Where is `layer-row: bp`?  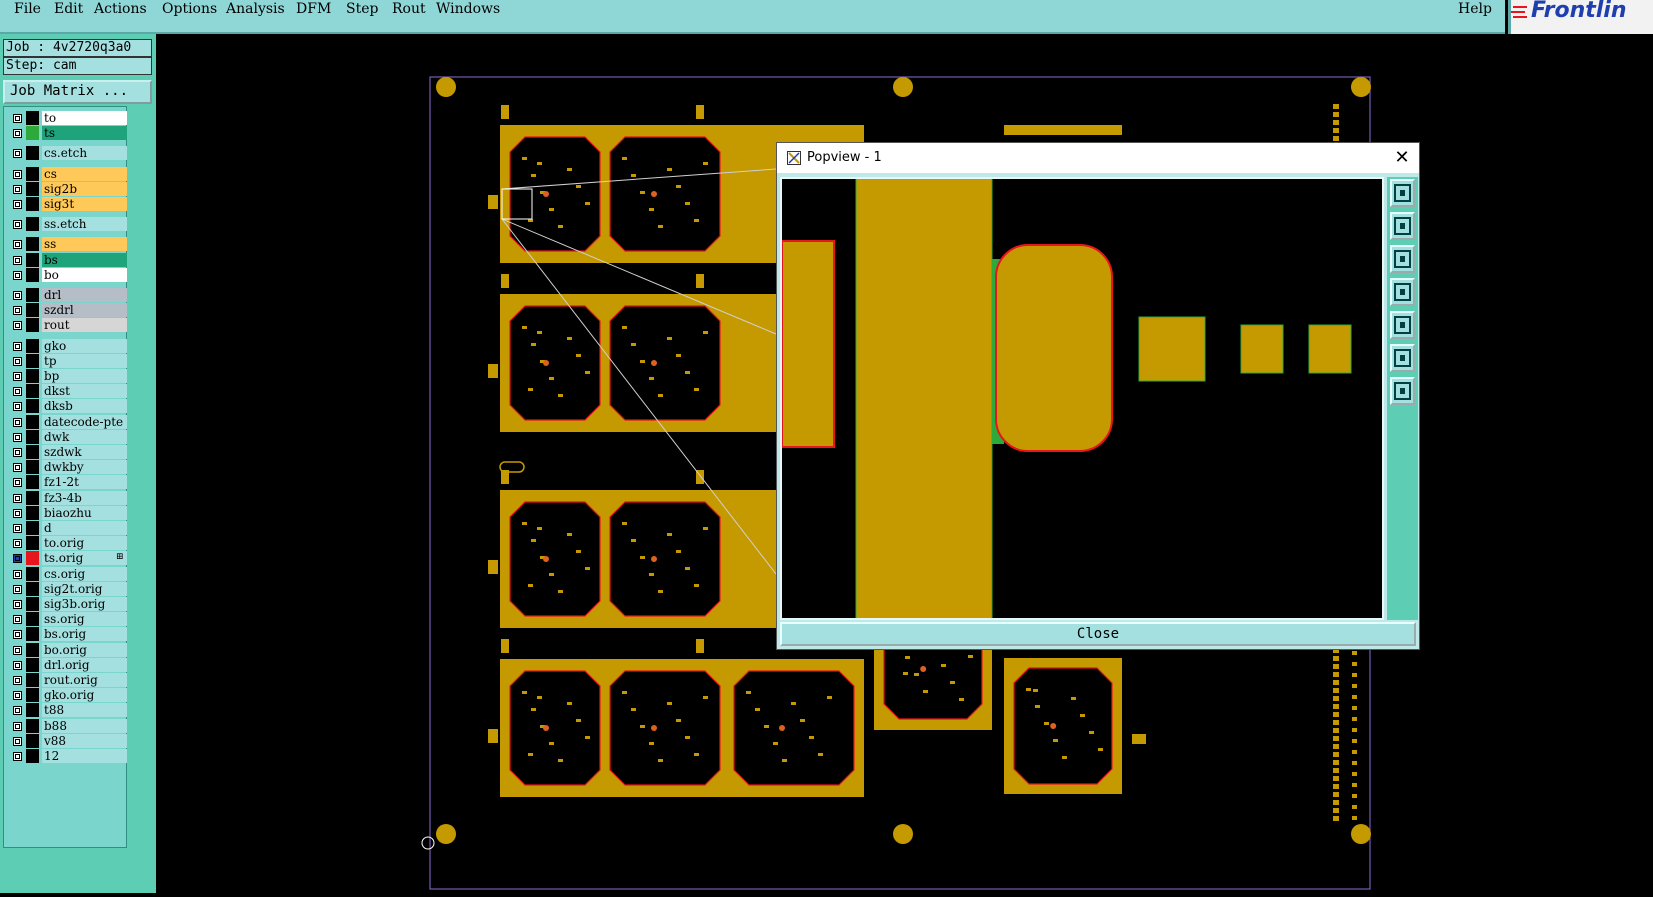 layer-row: bp is located at coordinates (68, 376).